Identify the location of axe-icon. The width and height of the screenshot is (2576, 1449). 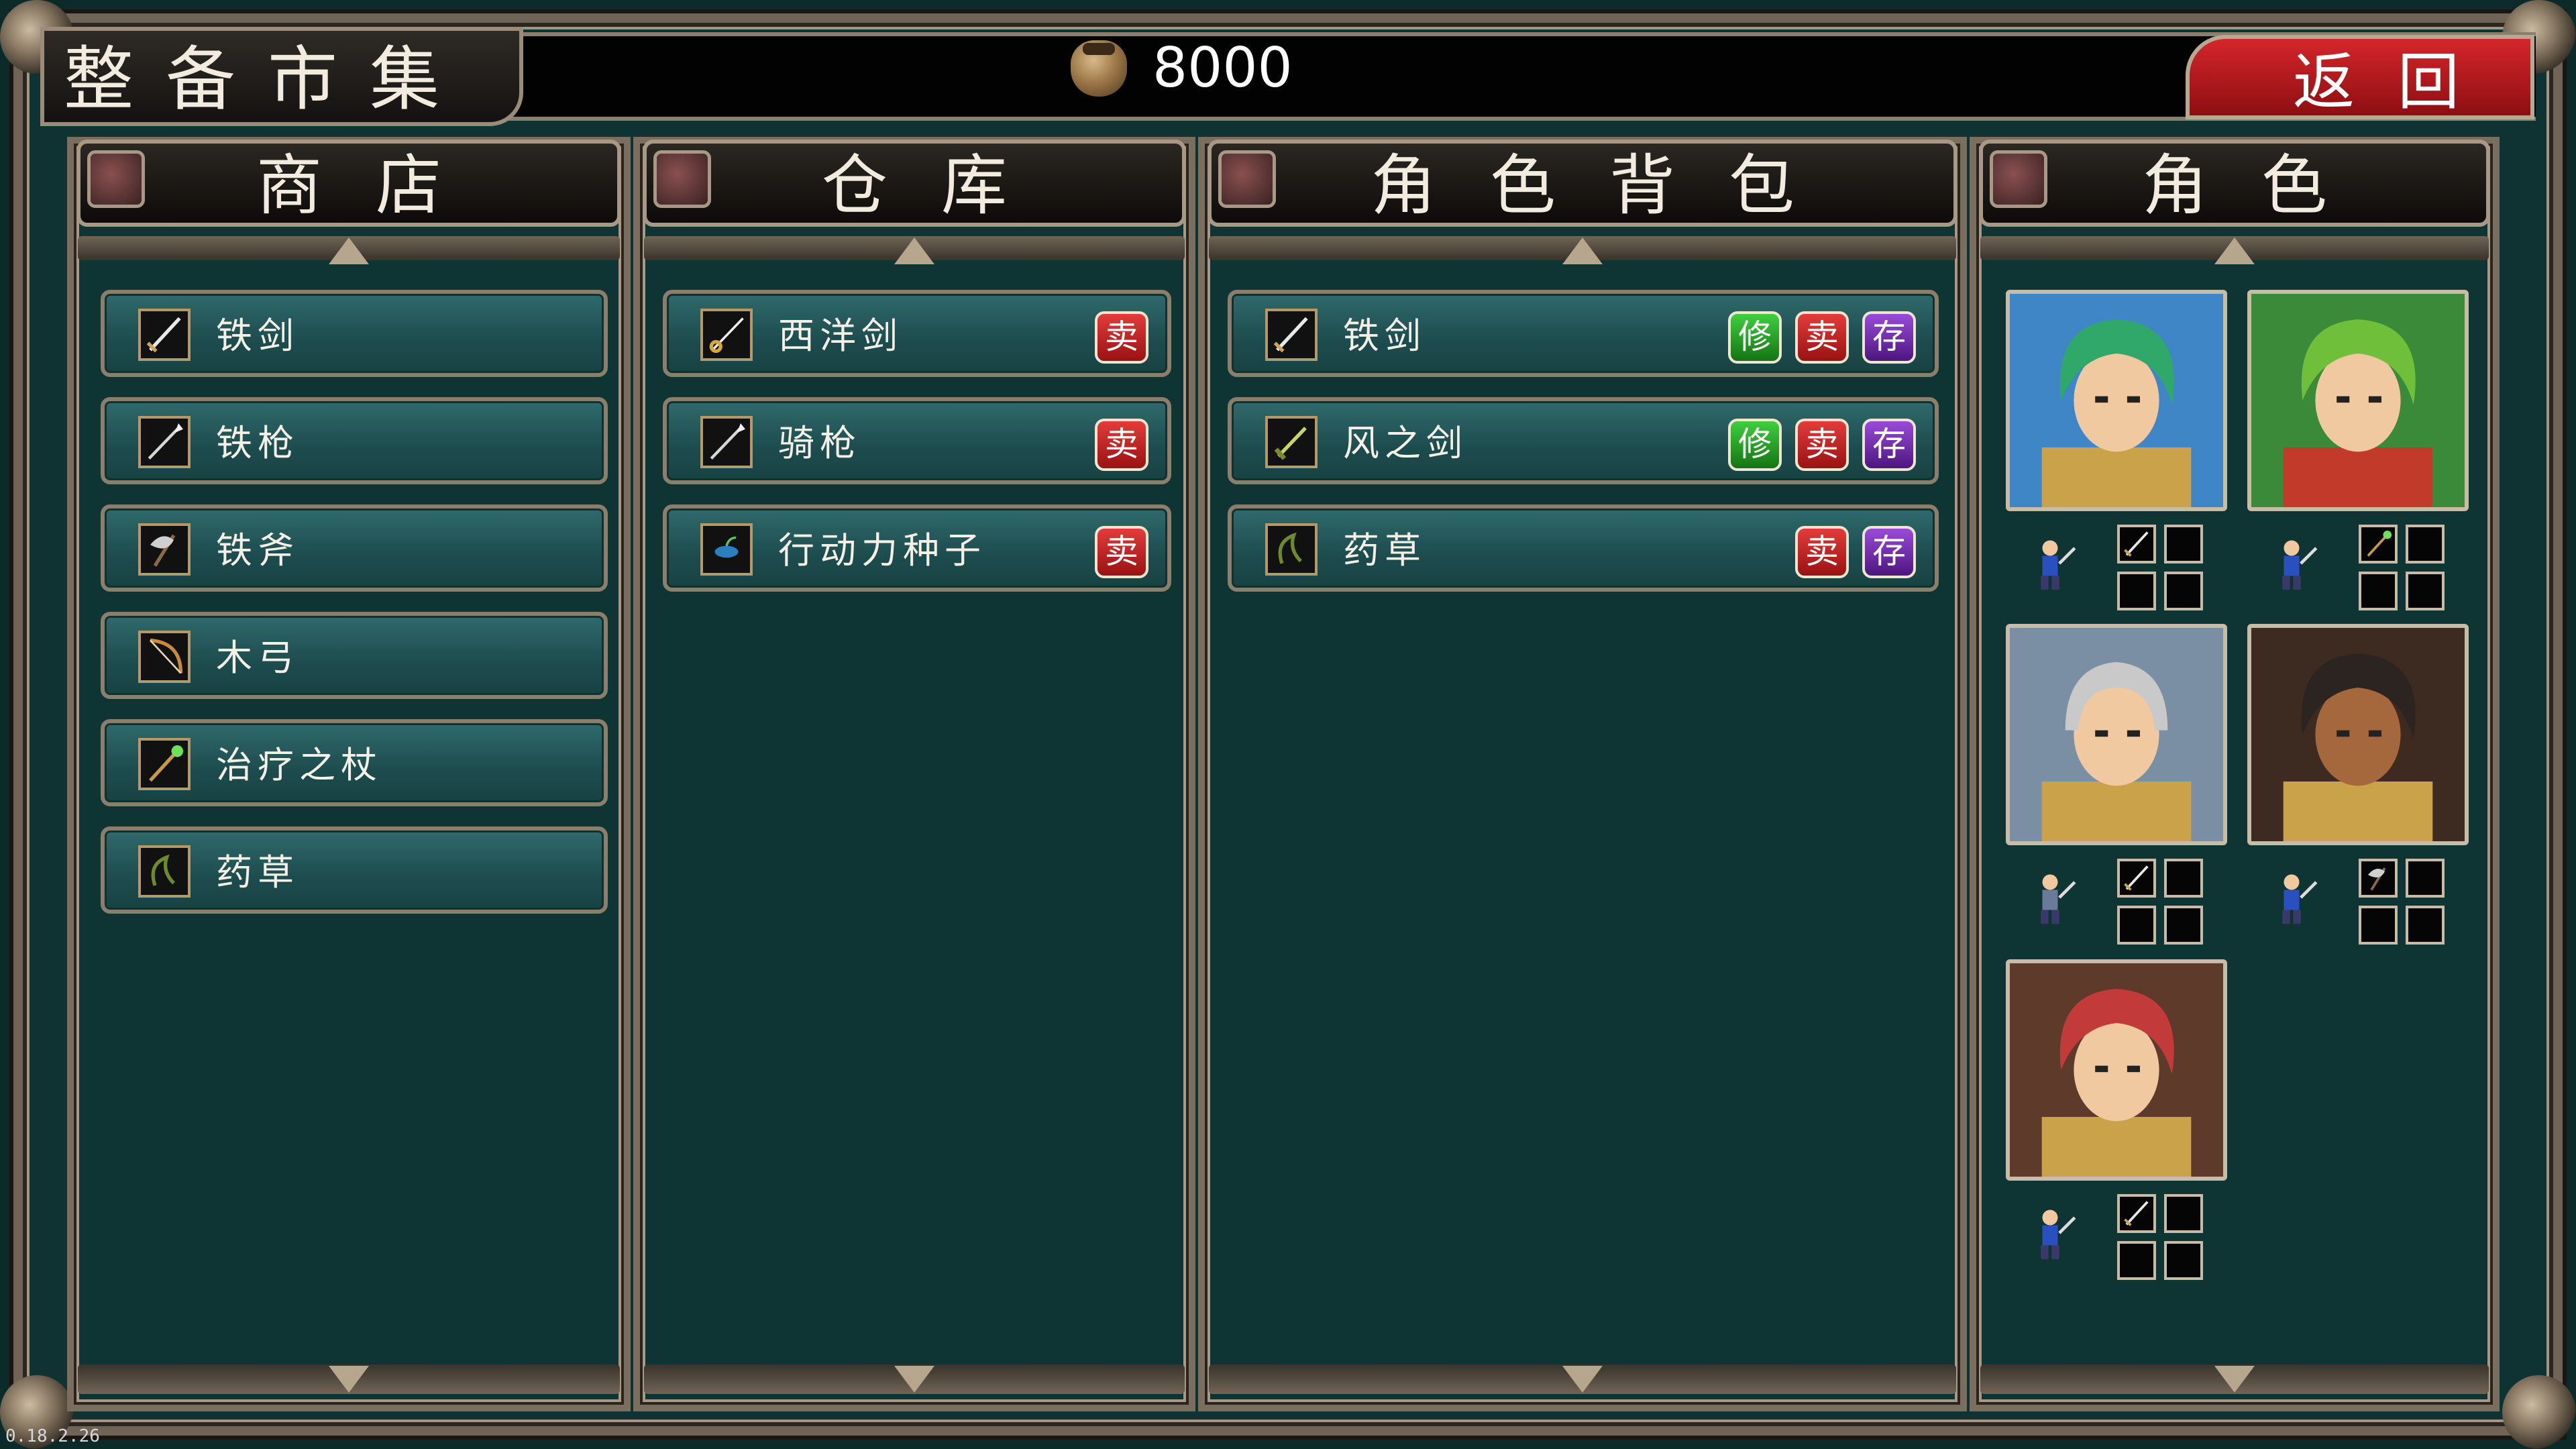
(164, 549).